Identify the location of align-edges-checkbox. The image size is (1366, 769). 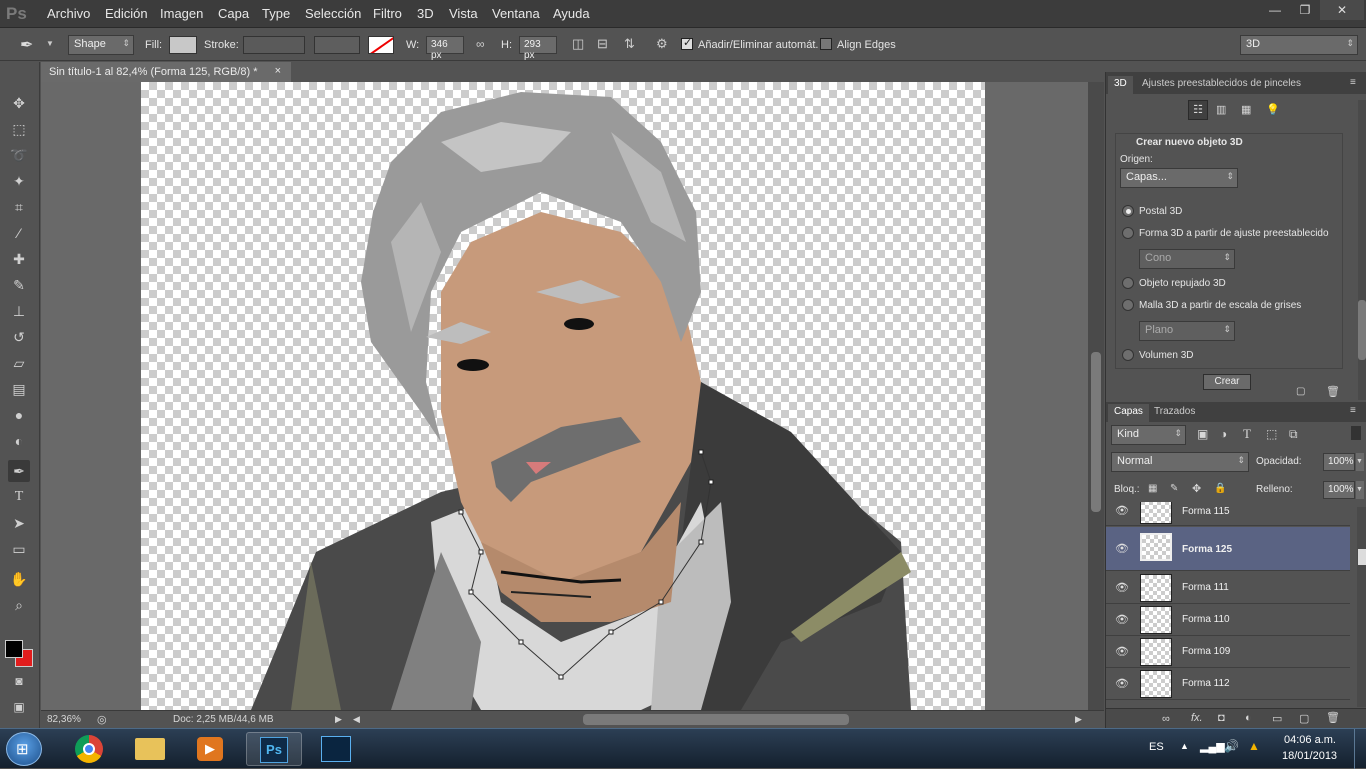
(826, 44).